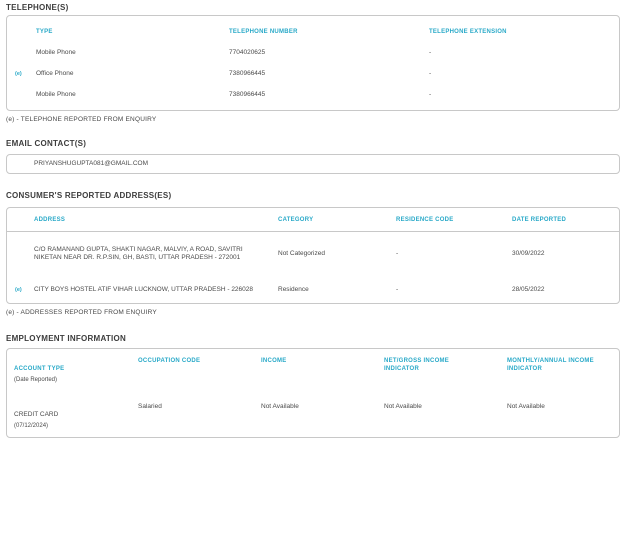  What do you see at coordinates (91, 163) in the screenshot?
I see `email-address: PRIYANSHUGUPTA081@GMAIL.COM` at bounding box center [91, 163].